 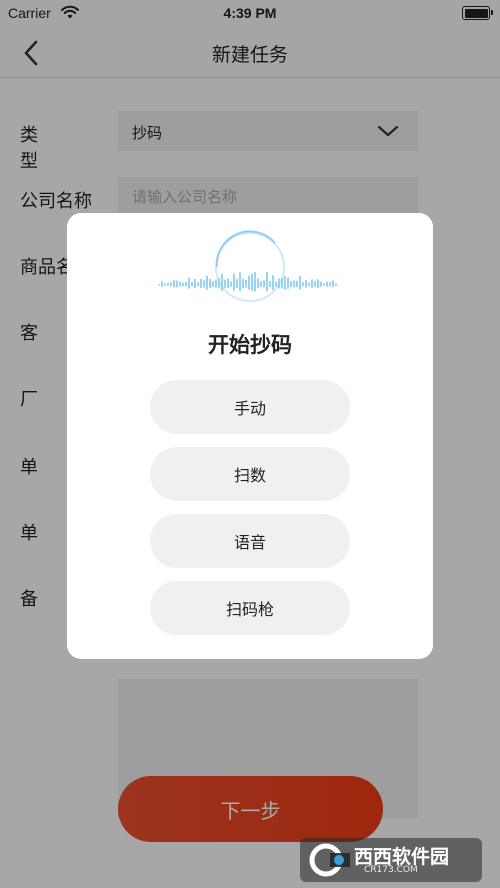 I want to click on option-manual-button: 手动, so click(x=250, y=407).